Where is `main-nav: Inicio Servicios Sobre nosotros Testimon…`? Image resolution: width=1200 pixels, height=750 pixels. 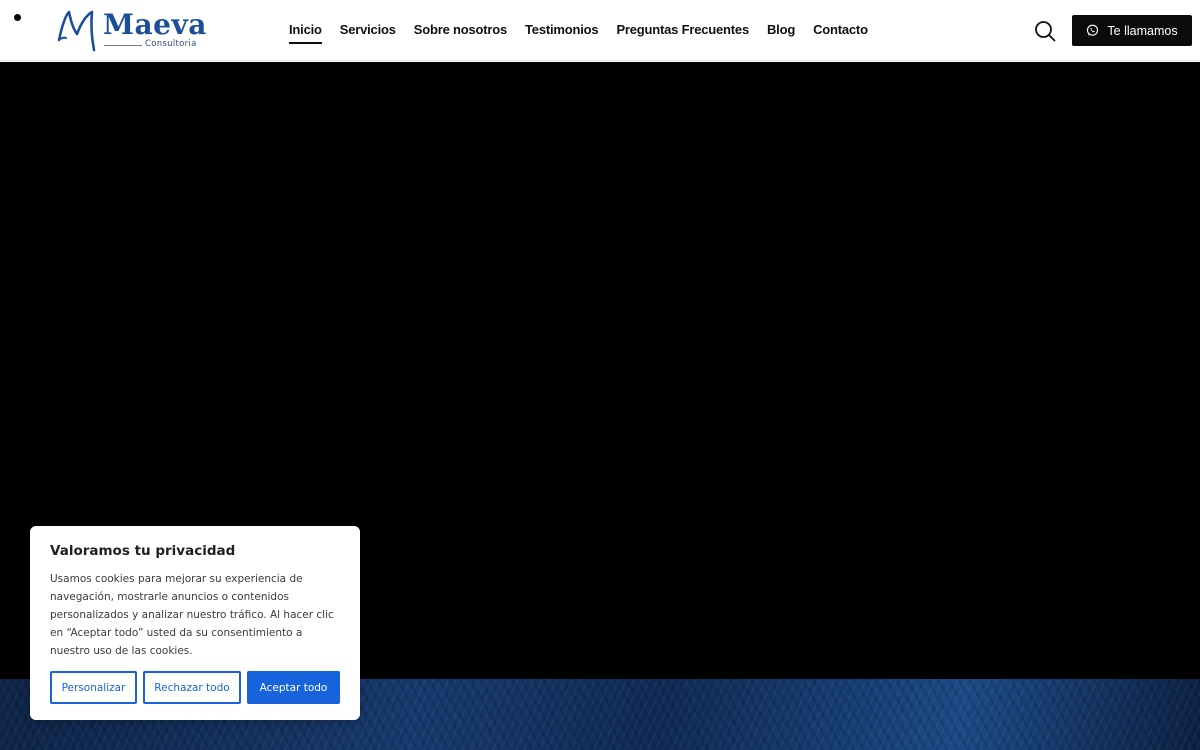 main-nav: Inicio Servicios Sobre nosotros Testimon… is located at coordinates (587, 32).